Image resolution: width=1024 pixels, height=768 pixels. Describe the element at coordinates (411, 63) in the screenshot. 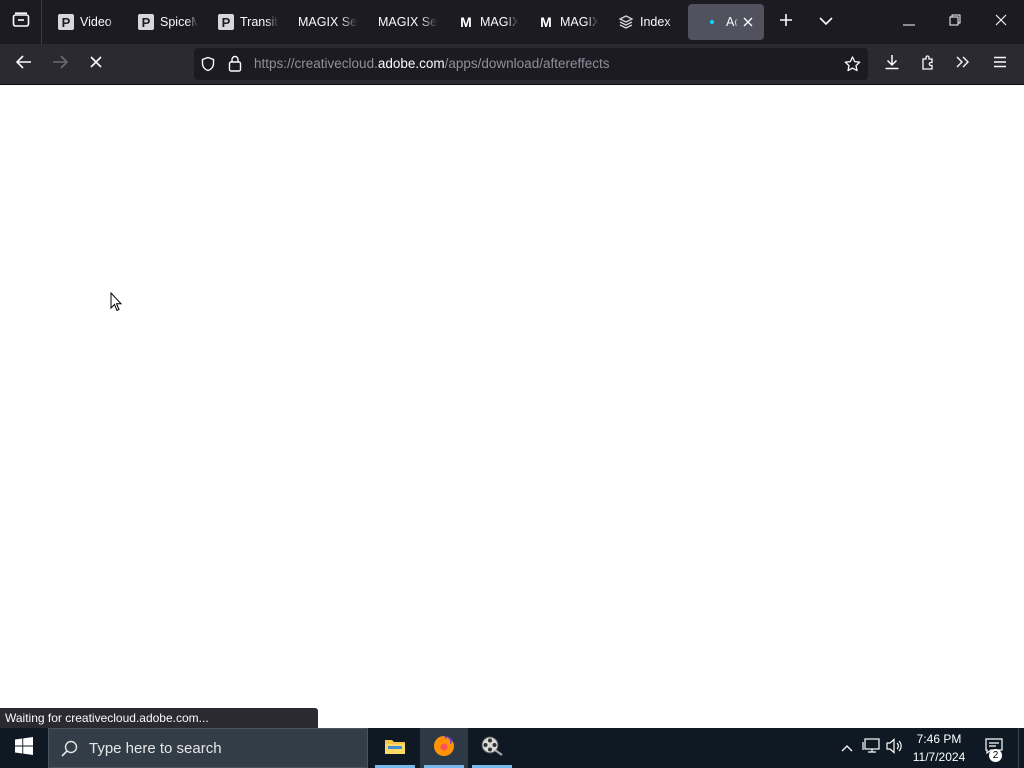

I see `url-host: adobe.com` at that location.